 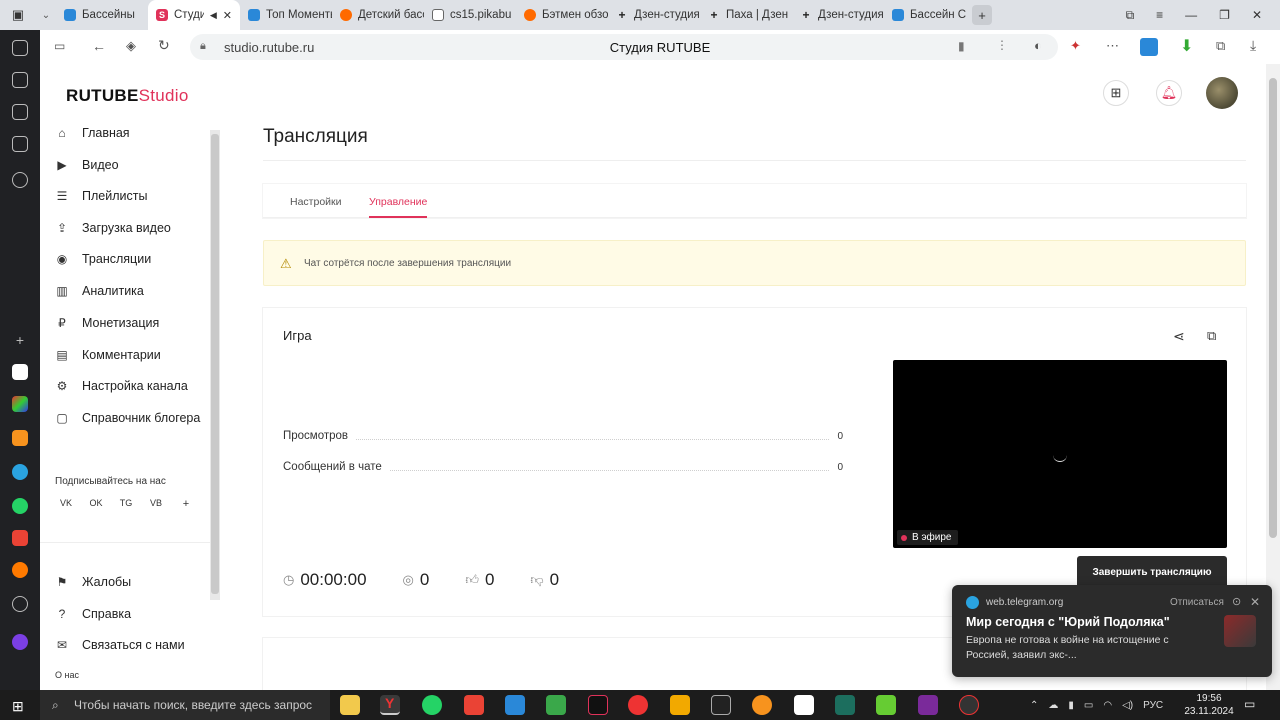 What do you see at coordinates (1153, 705) in the screenshot?
I see `language-indicator: РУС` at bounding box center [1153, 705].